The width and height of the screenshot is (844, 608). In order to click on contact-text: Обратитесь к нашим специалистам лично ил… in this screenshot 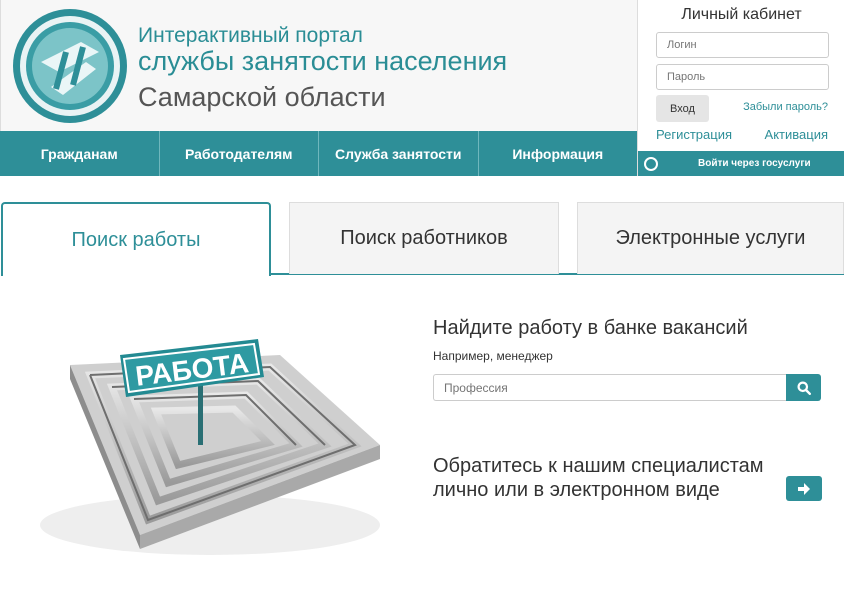, I will do `click(598, 478)`.